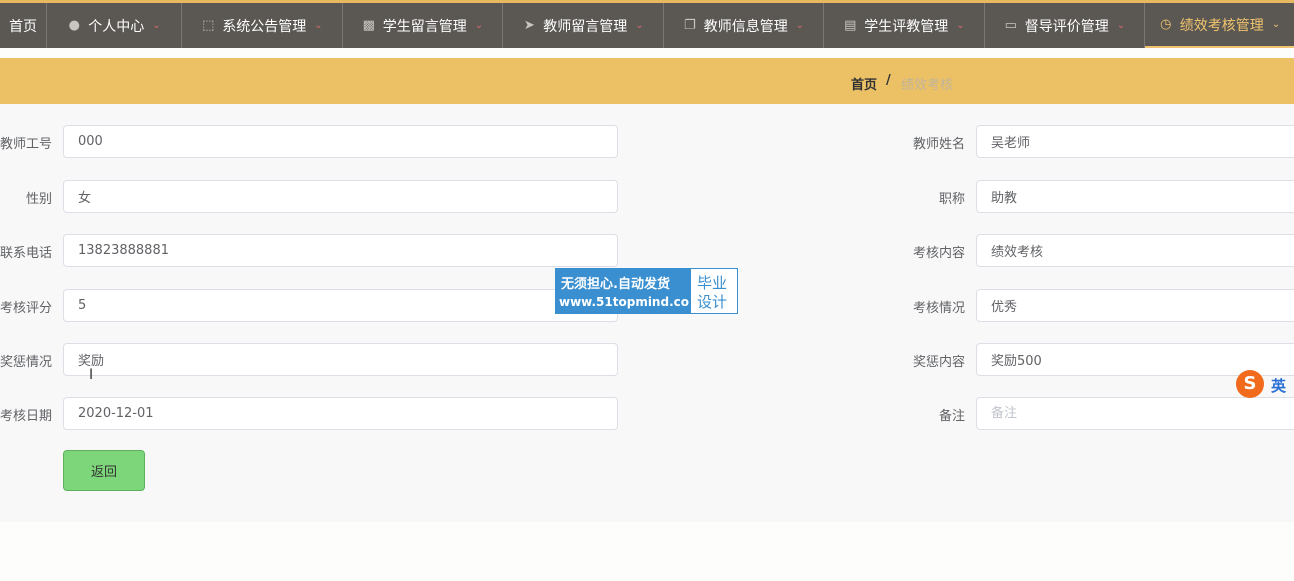 This screenshot has height=581, width=1294. Describe the element at coordinates (952, 416) in the screenshot. I see `remark-label: 备注` at that location.